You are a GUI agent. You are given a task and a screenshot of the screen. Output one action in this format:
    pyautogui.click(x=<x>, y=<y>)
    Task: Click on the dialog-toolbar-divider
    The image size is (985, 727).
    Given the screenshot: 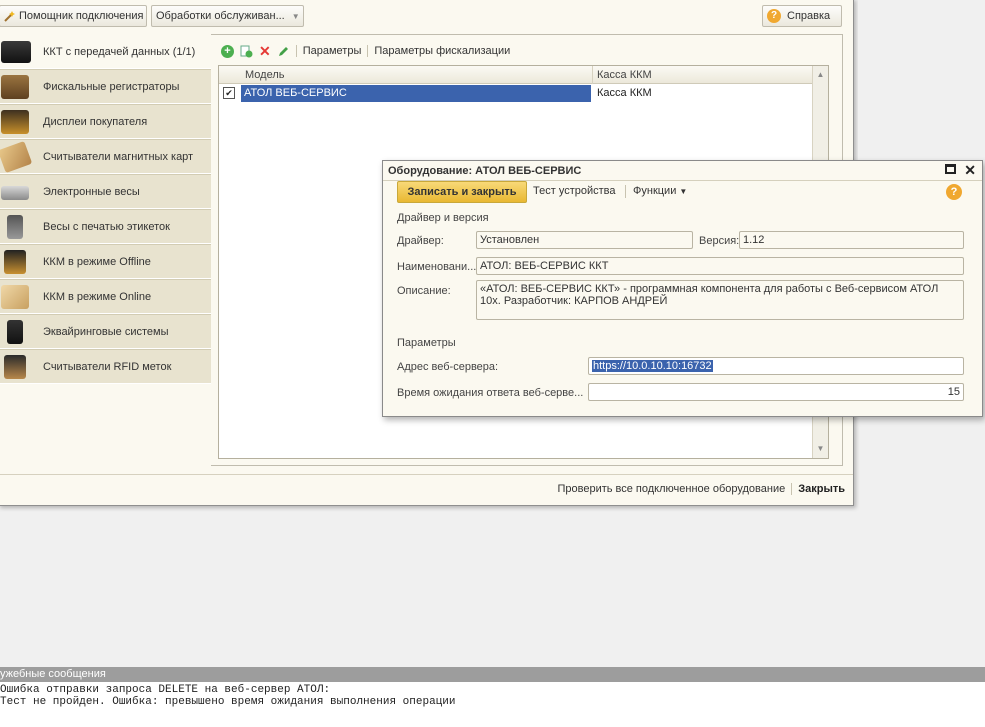 What is the action you would take?
    pyautogui.click(x=625, y=191)
    